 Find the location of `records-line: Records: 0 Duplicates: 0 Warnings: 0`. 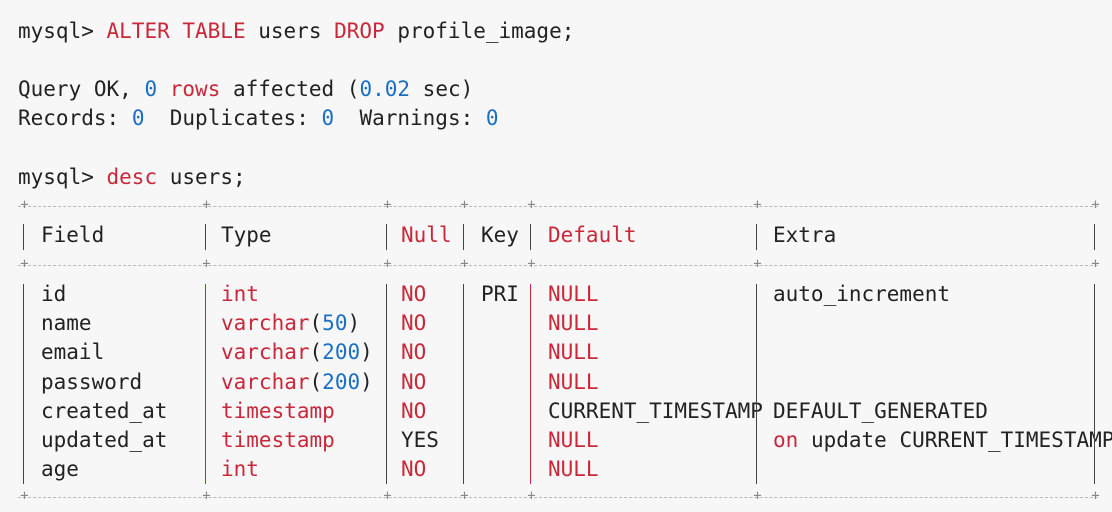

records-line: Records: 0 Duplicates: 0 Warnings: 0 is located at coordinates (258, 118).